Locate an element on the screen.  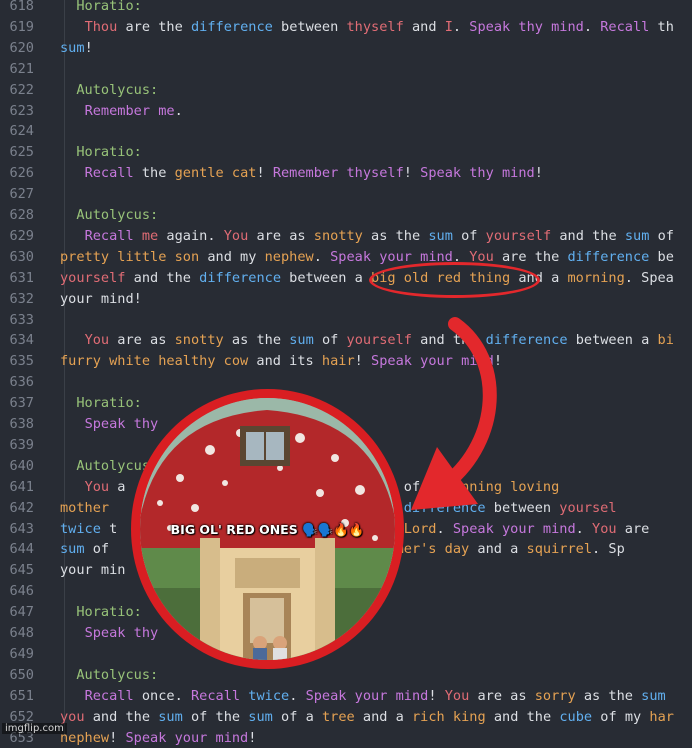
meme-photo: BIG OL' RED ONES 🗣️🗣️🔥🔥 is located at coordinates (267, 529).